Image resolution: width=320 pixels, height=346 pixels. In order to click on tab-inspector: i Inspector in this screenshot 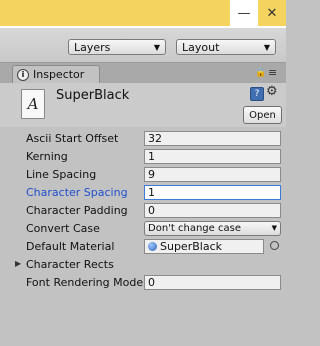, I will do `click(56, 74)`.